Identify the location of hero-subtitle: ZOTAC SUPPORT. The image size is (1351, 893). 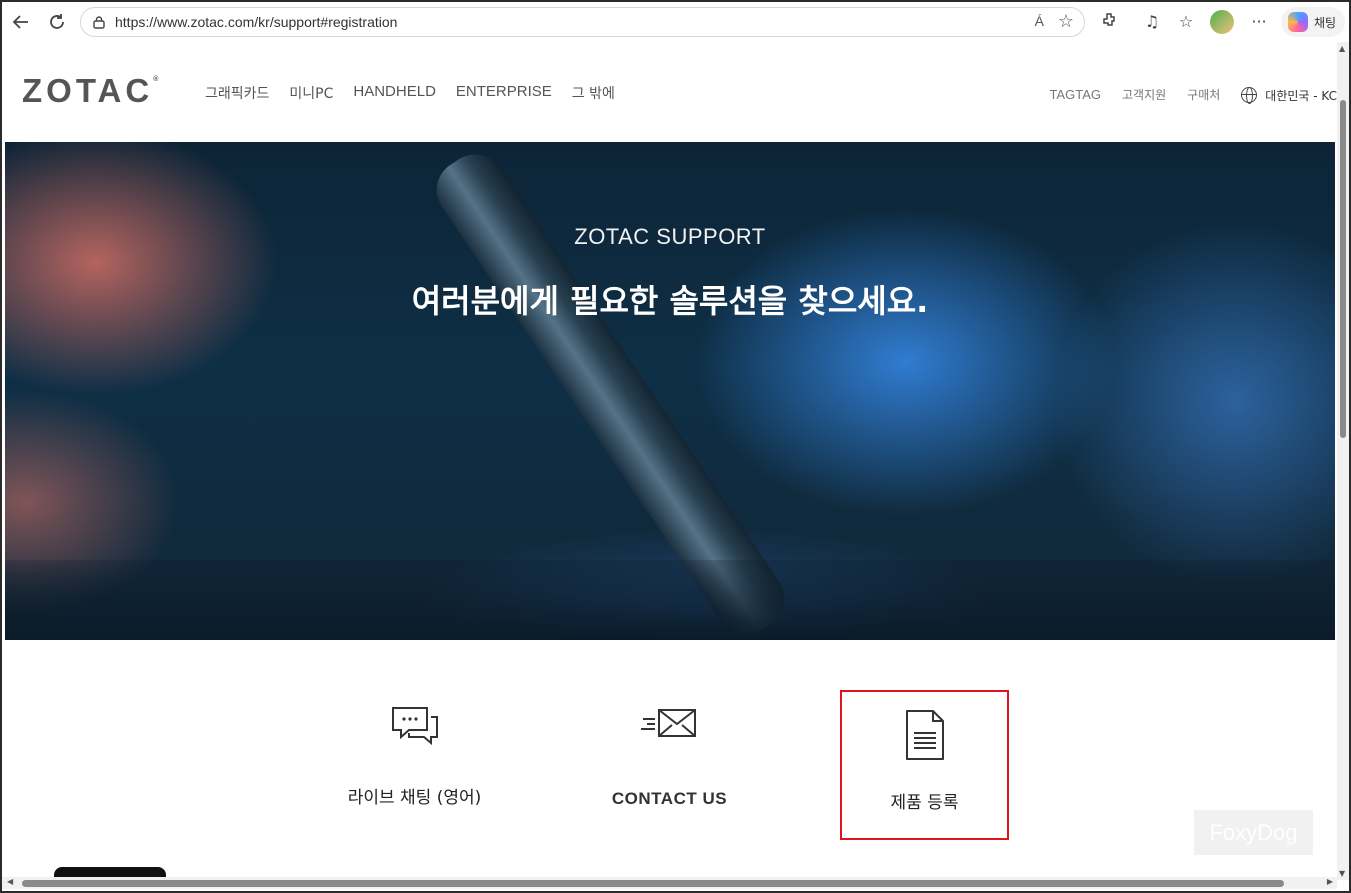
(670, 236).